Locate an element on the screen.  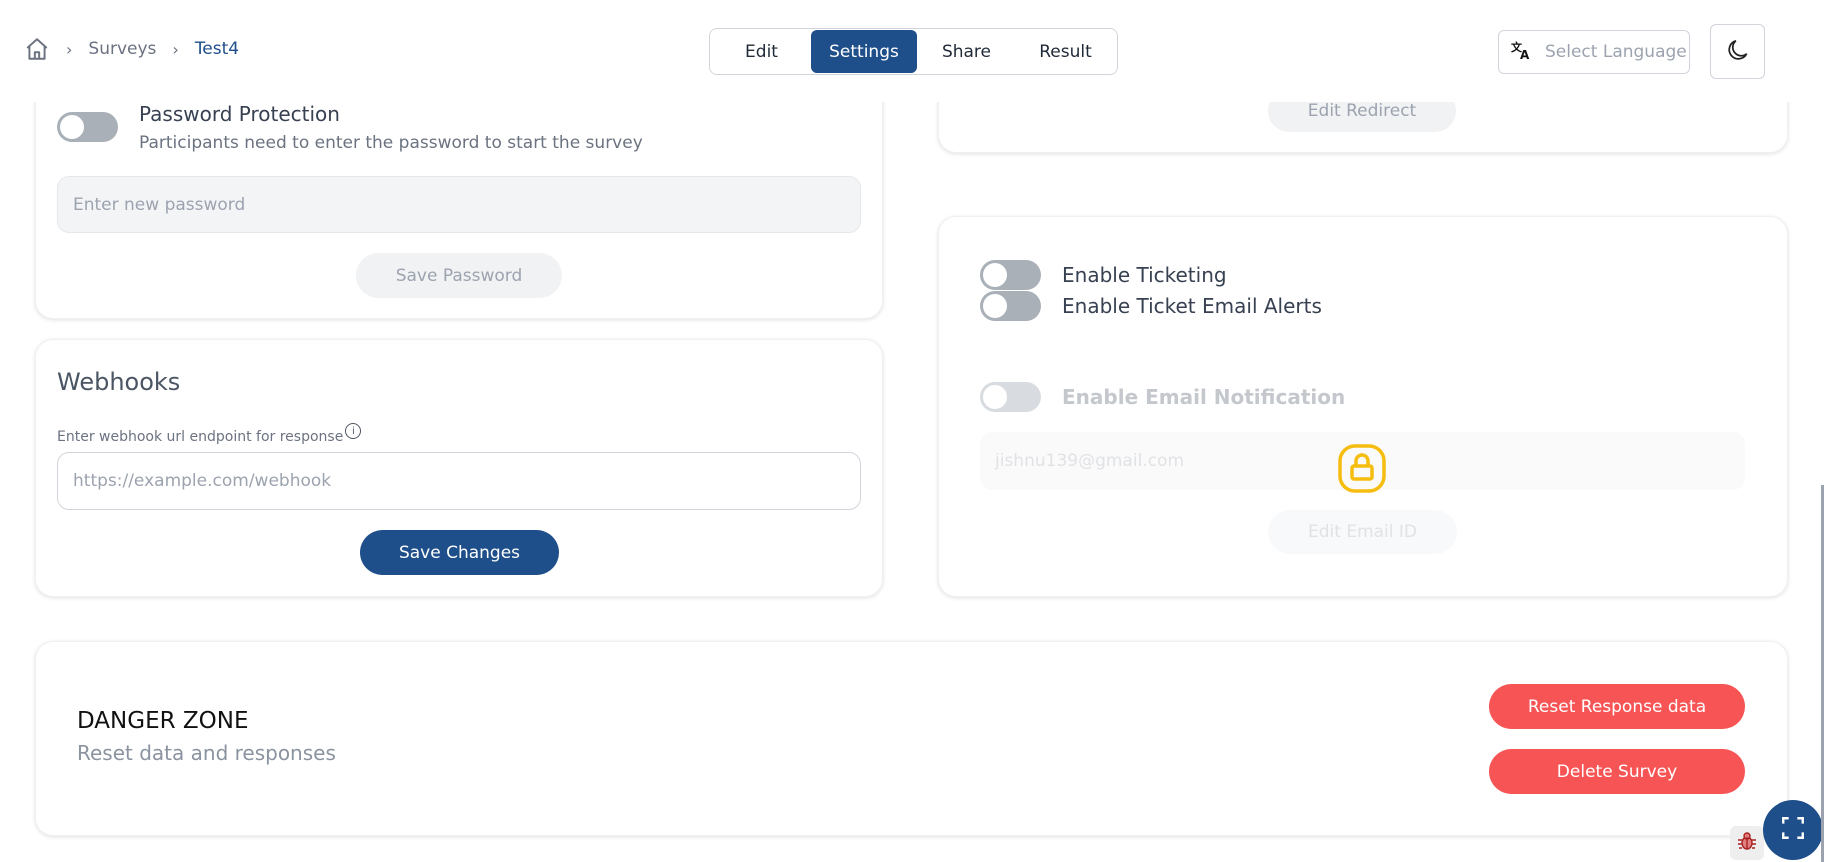
info-icon: i is located at coordinates (353, 431).